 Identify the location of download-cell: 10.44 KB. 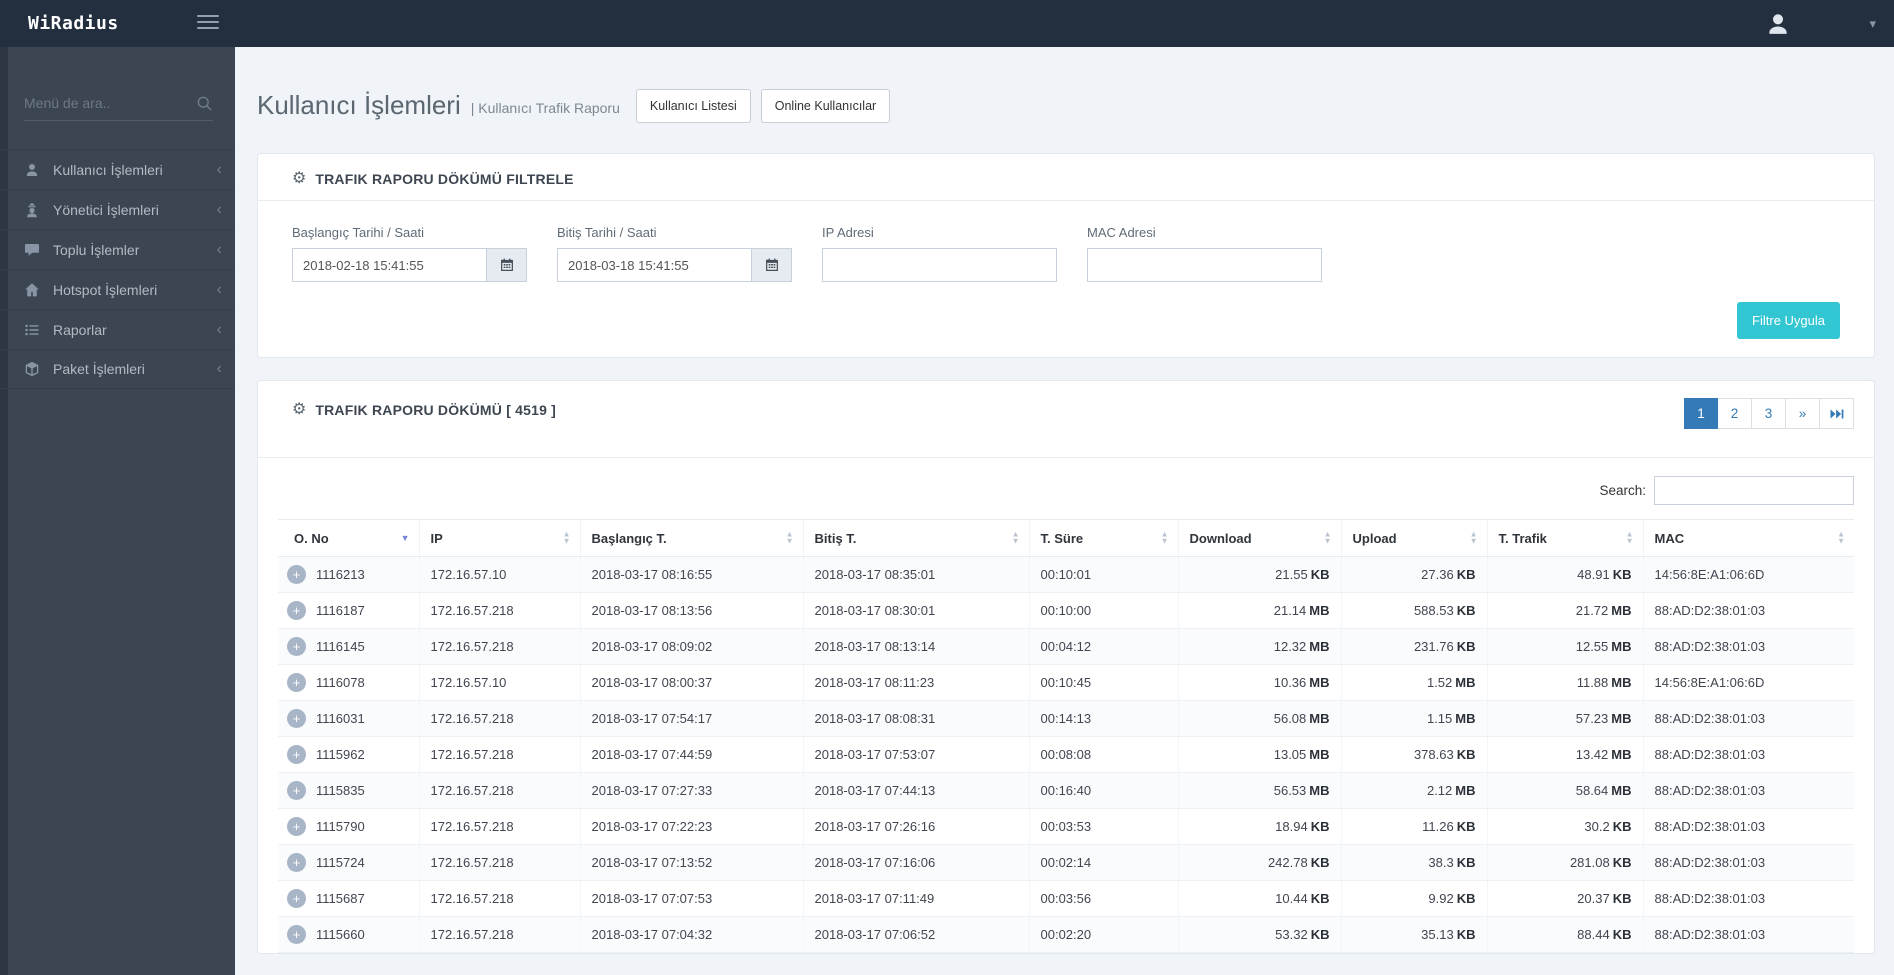
(1259, 898).